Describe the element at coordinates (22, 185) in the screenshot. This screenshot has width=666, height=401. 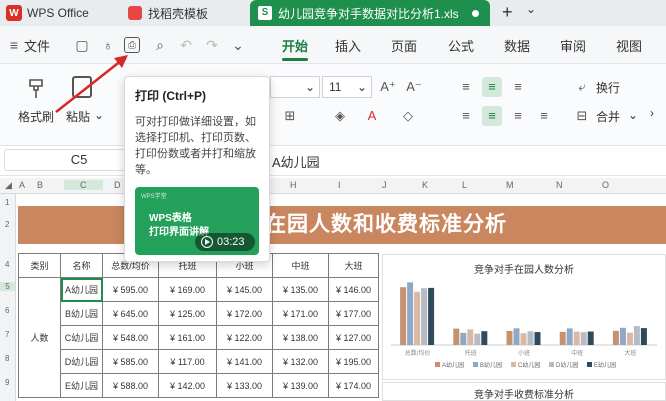
I see `col-A: A` at that location.